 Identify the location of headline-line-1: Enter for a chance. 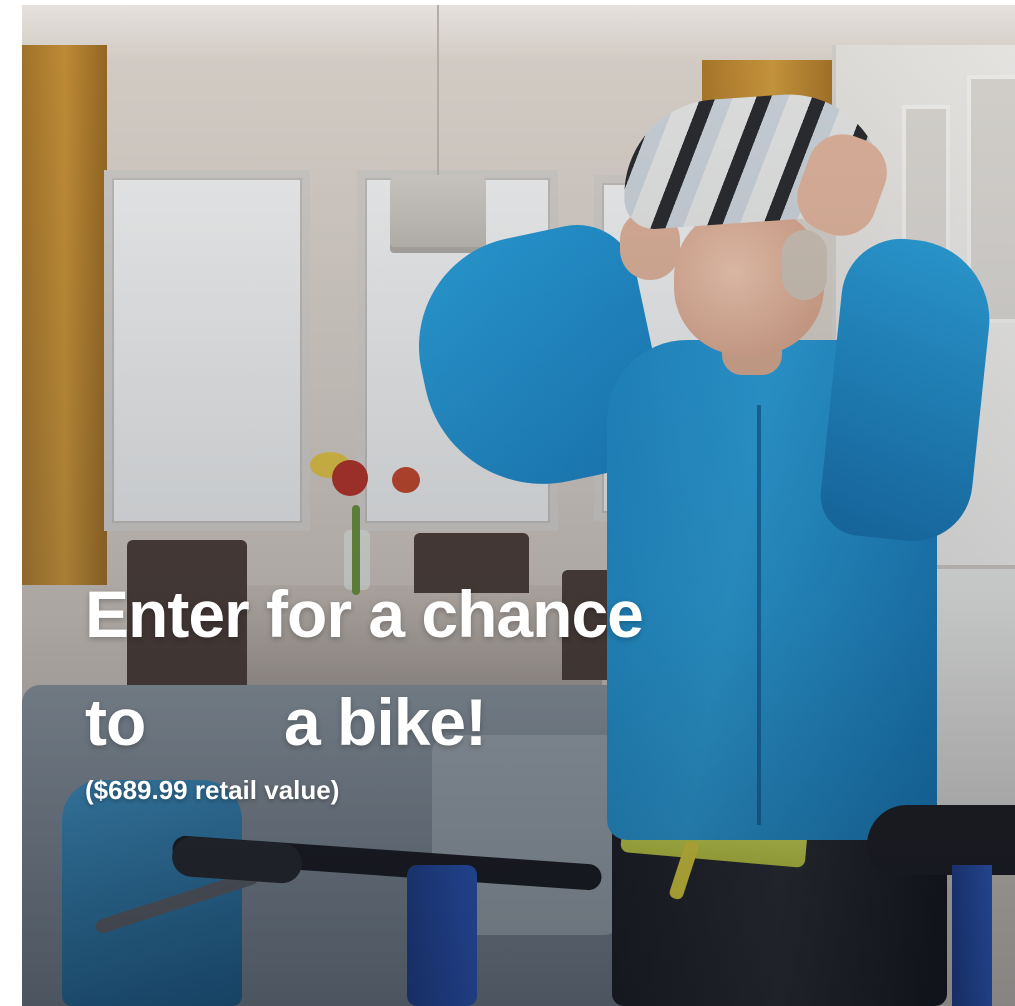
(364, 614).